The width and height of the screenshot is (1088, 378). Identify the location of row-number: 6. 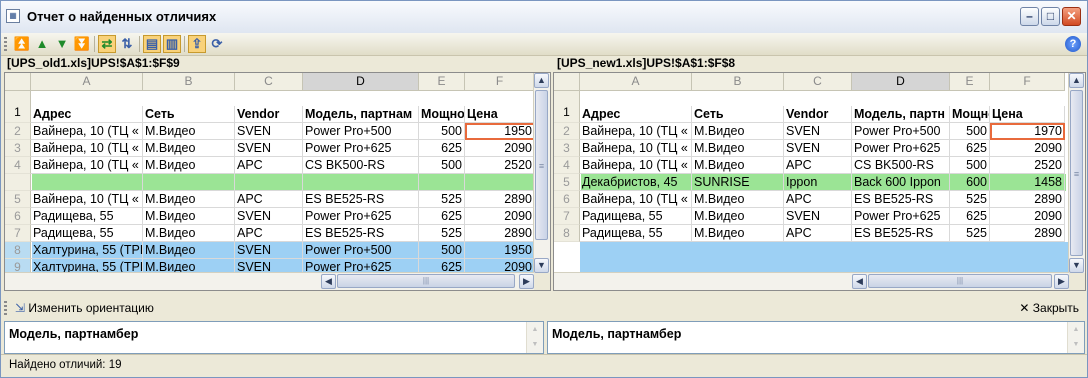
(18, 216).